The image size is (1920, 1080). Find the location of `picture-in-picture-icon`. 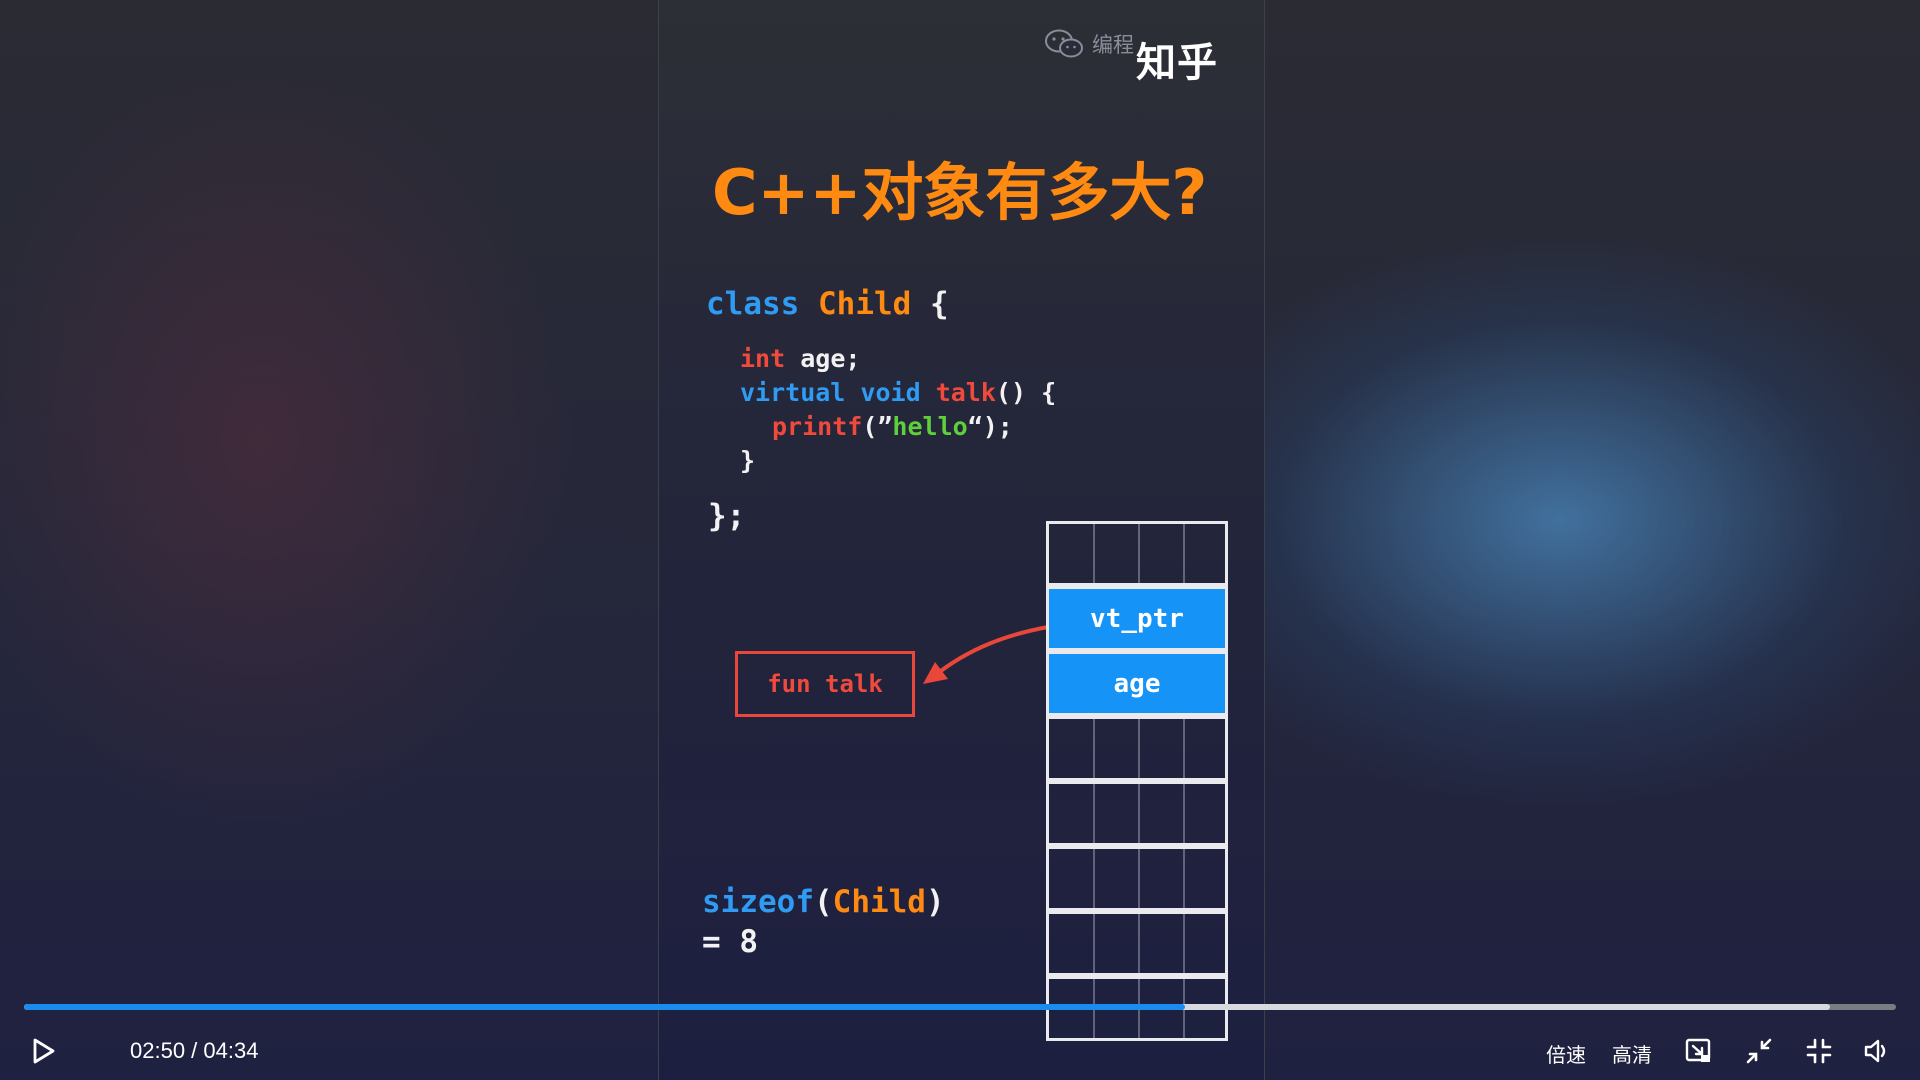

picture-in-picture-icon is located at coordinates (1699, 1051).